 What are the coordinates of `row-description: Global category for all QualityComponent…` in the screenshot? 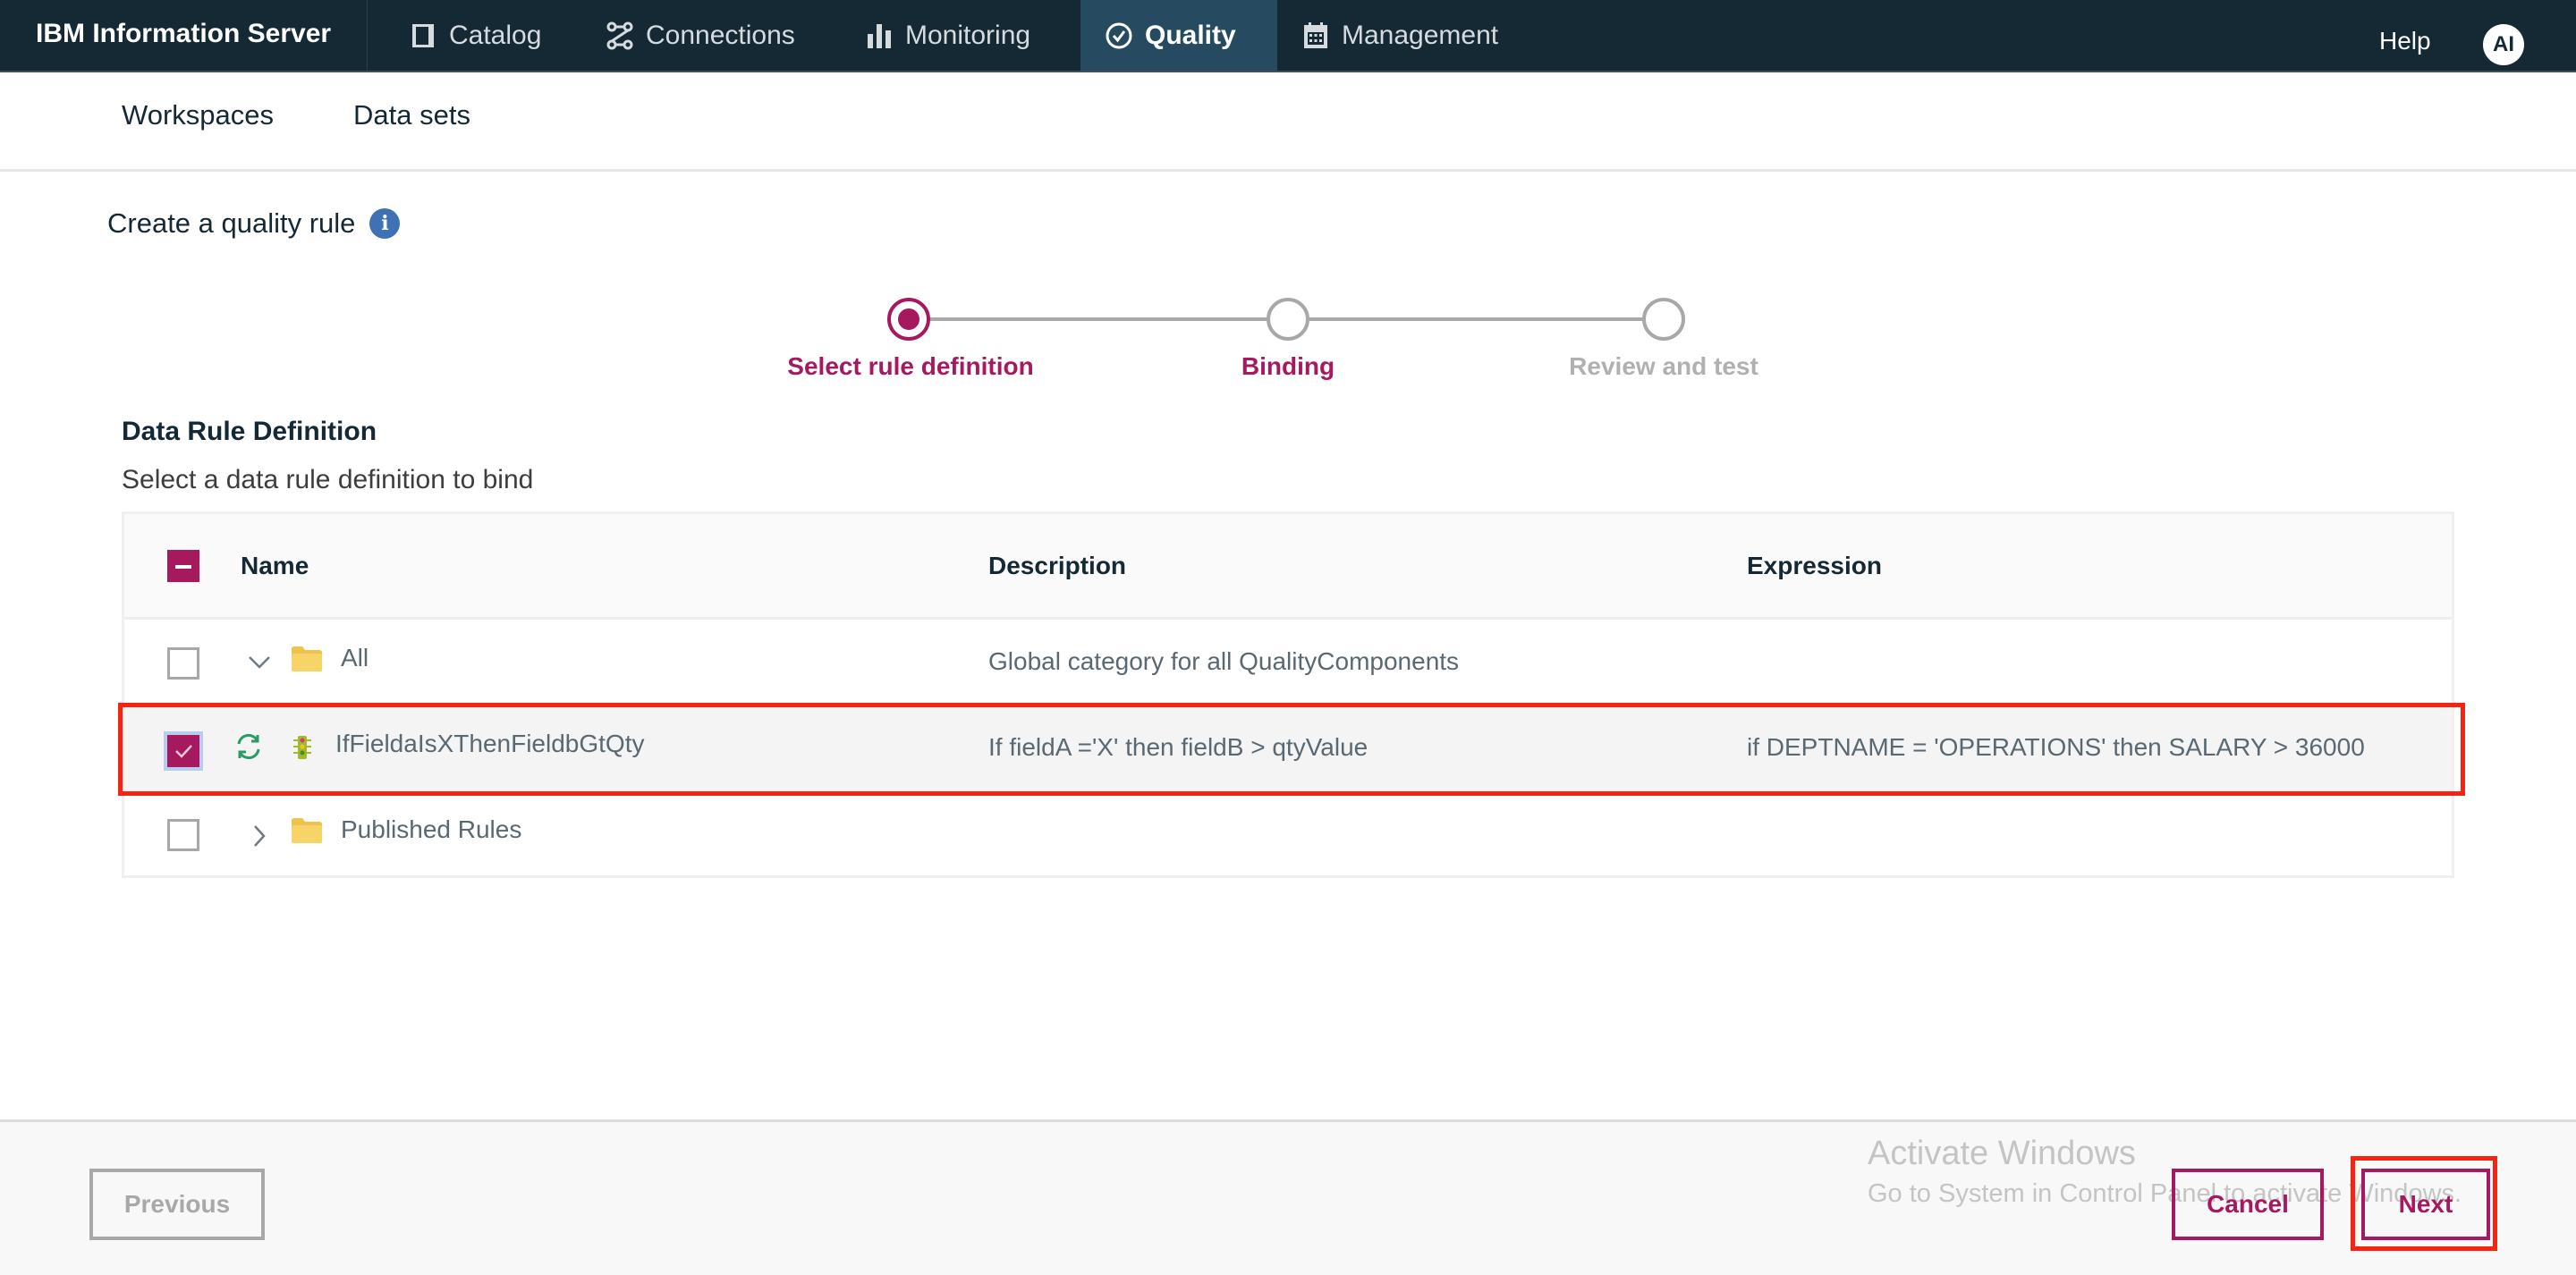 It's located at (1224, 661).